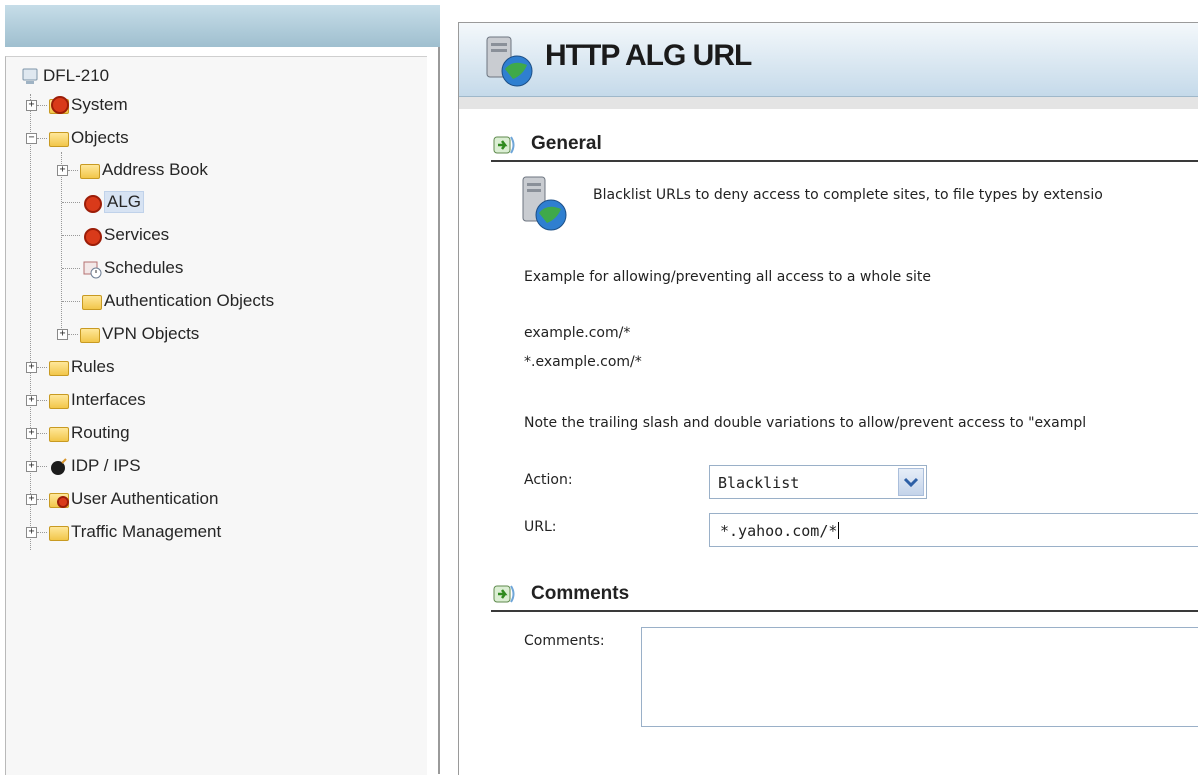  I want to click on chevron-down-icon, so click(911, 482).